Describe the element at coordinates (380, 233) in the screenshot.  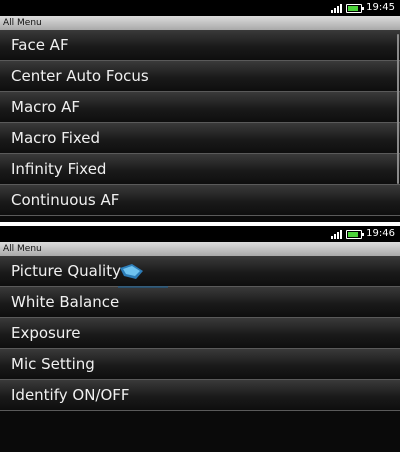
I see `status-time: 19:46` at that location.